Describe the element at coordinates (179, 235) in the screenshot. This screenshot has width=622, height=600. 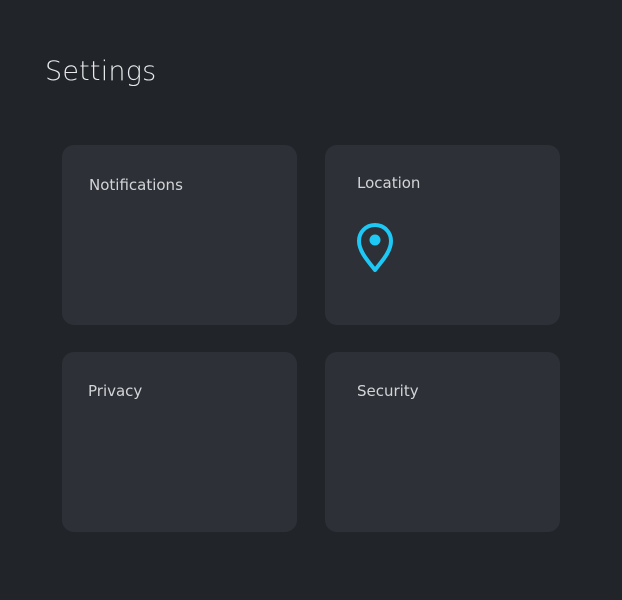
I see `notifications-card: Notifications` at that location.